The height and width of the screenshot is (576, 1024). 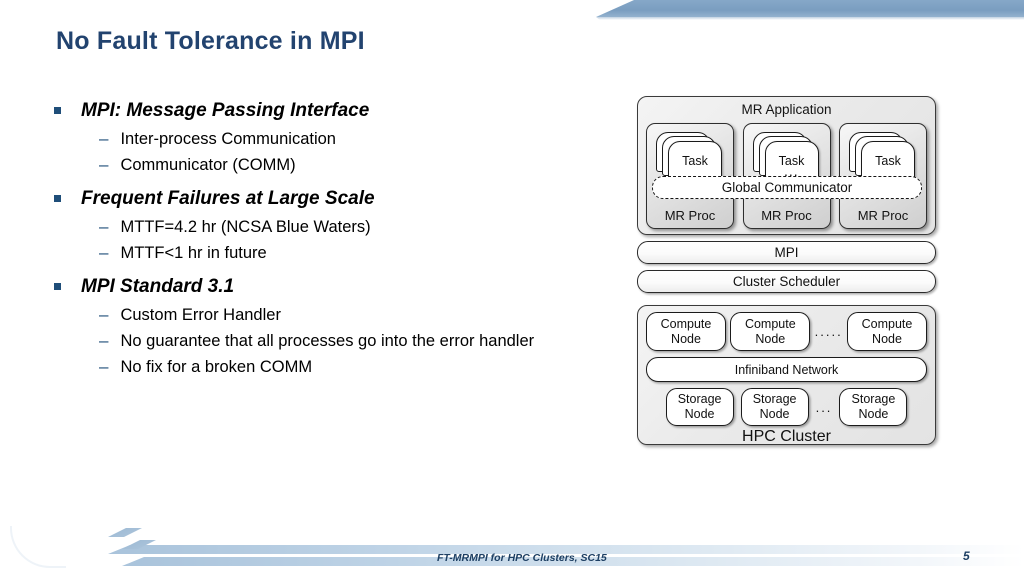 I want to click on sub-bullet-label: No fix for a broken COMM, so click(x=216, y=367).